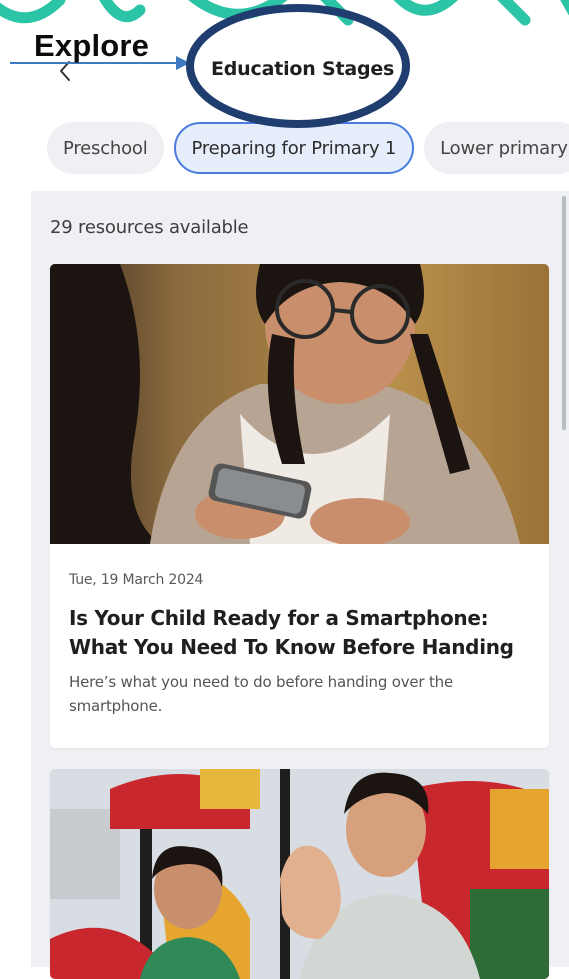 The height and width of the screenshot is (979, 569). What do you see at coordinates (496, 148) in the screenshot?
I see `tab-lower-primary: Lower primary` at bounding box center [496, 148].